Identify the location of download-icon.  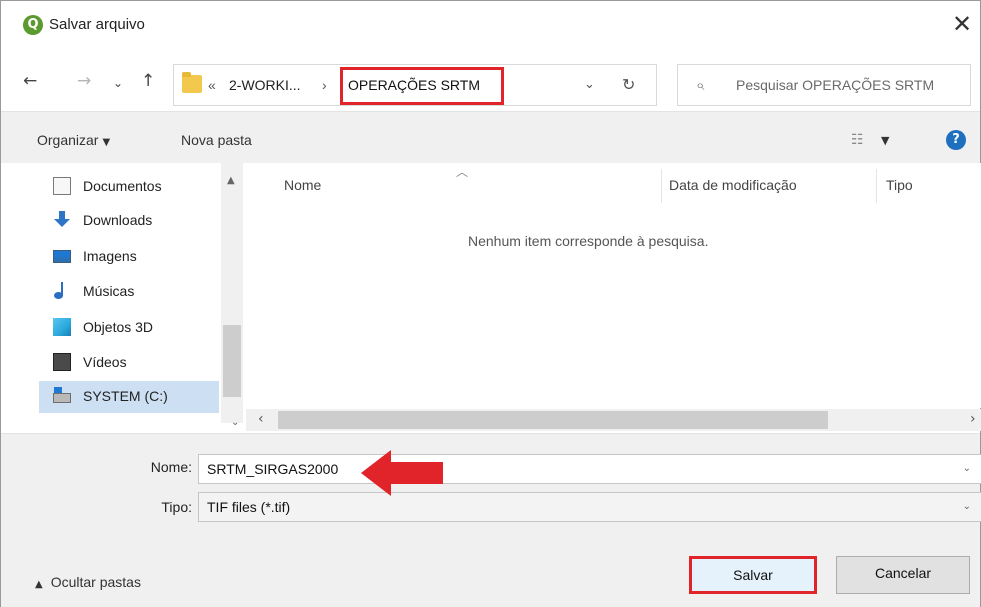
(62, 220).